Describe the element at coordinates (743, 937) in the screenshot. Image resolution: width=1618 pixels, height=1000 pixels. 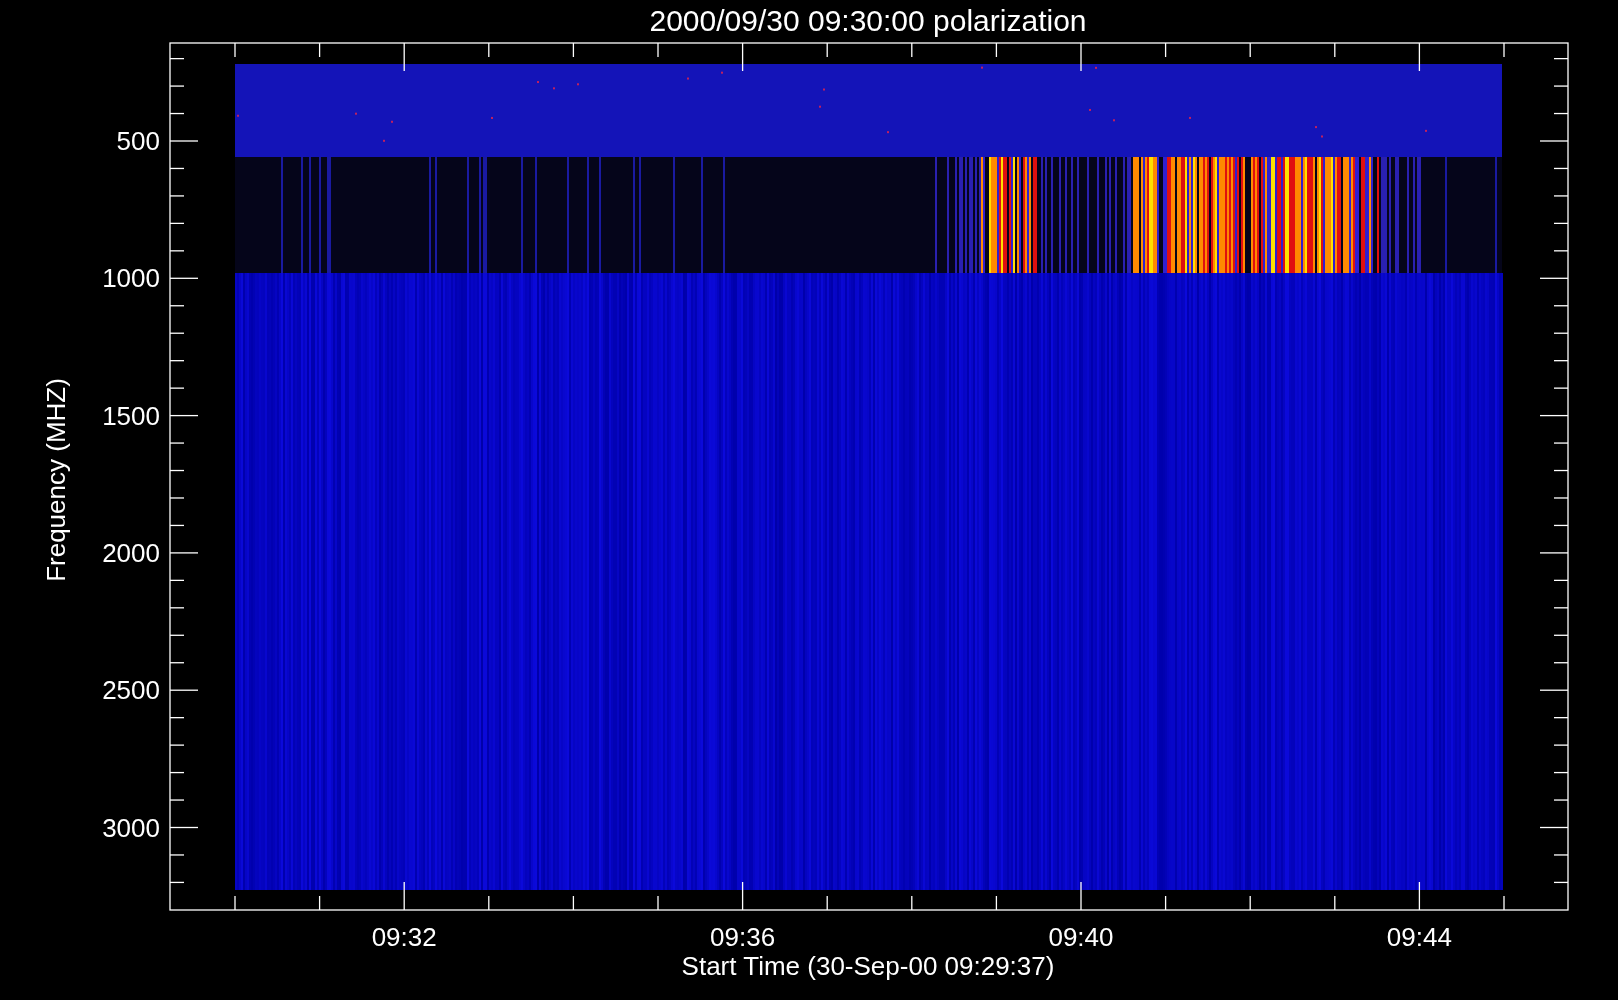
I see `x-tick-label: 09:36` at that location.